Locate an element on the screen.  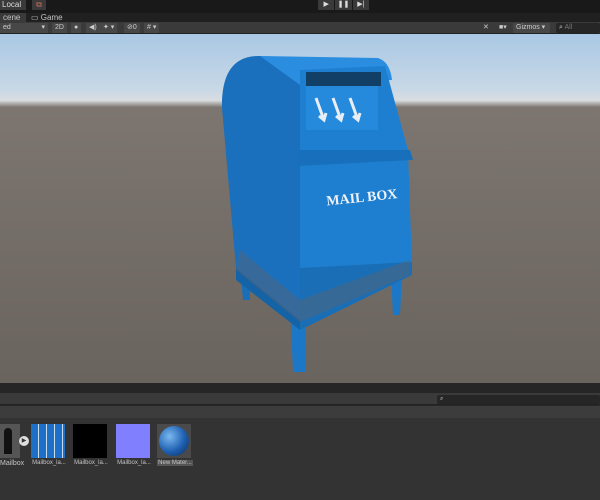
speaker-icon: ◀) is located at coordinates (93, 28).